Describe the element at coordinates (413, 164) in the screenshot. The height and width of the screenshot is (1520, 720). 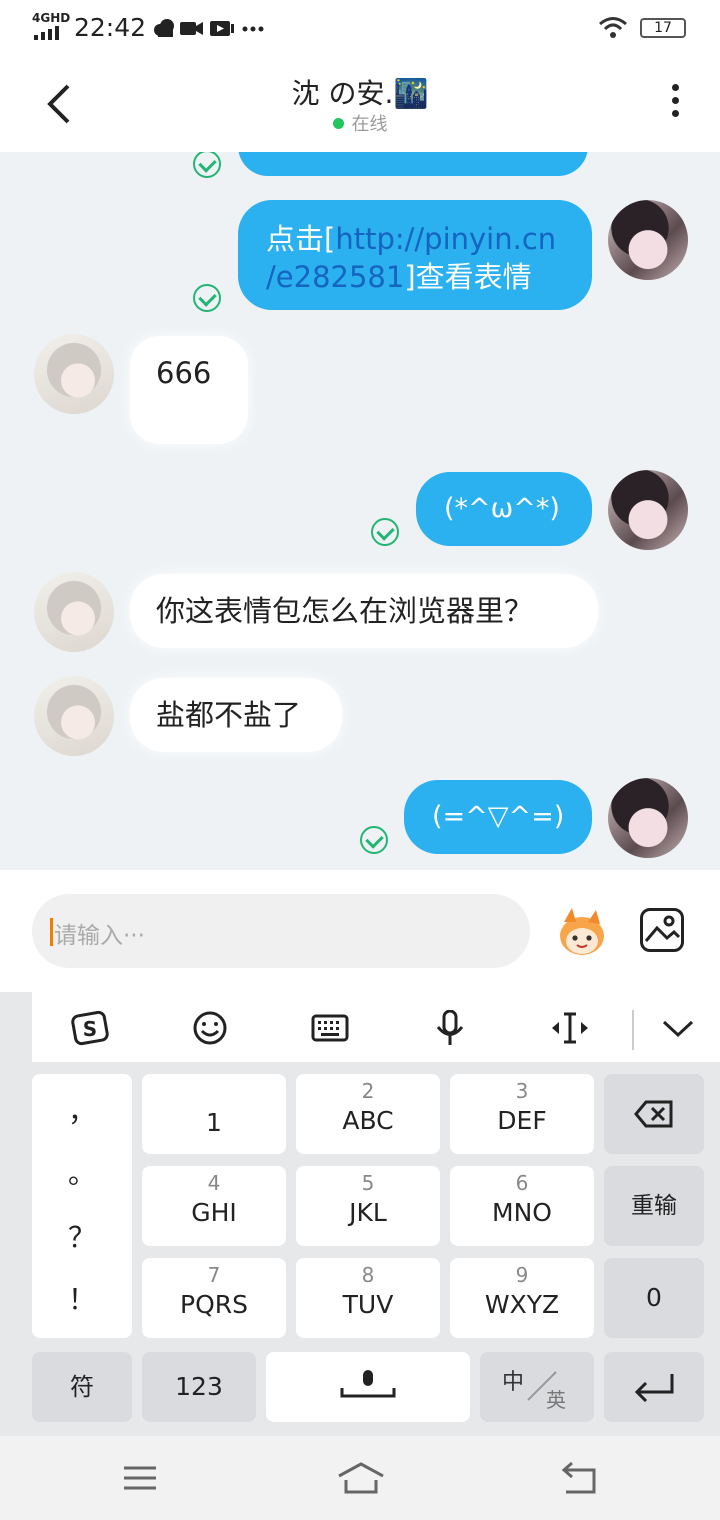
I see `message-bubble-outgoing` at that location.